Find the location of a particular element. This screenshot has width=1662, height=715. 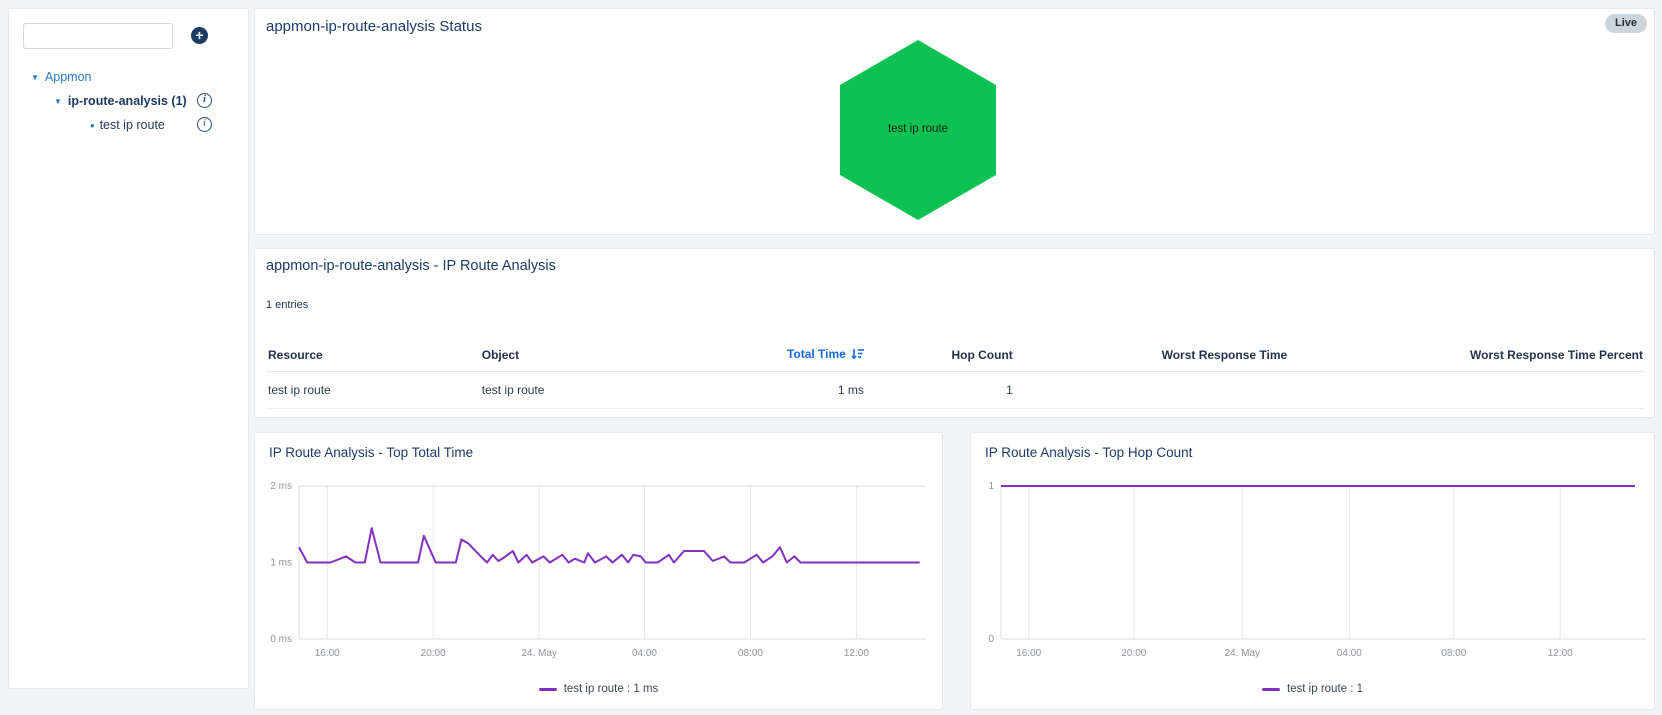

y-axis-tick-label: 1 is located at coordinates (991, 486).